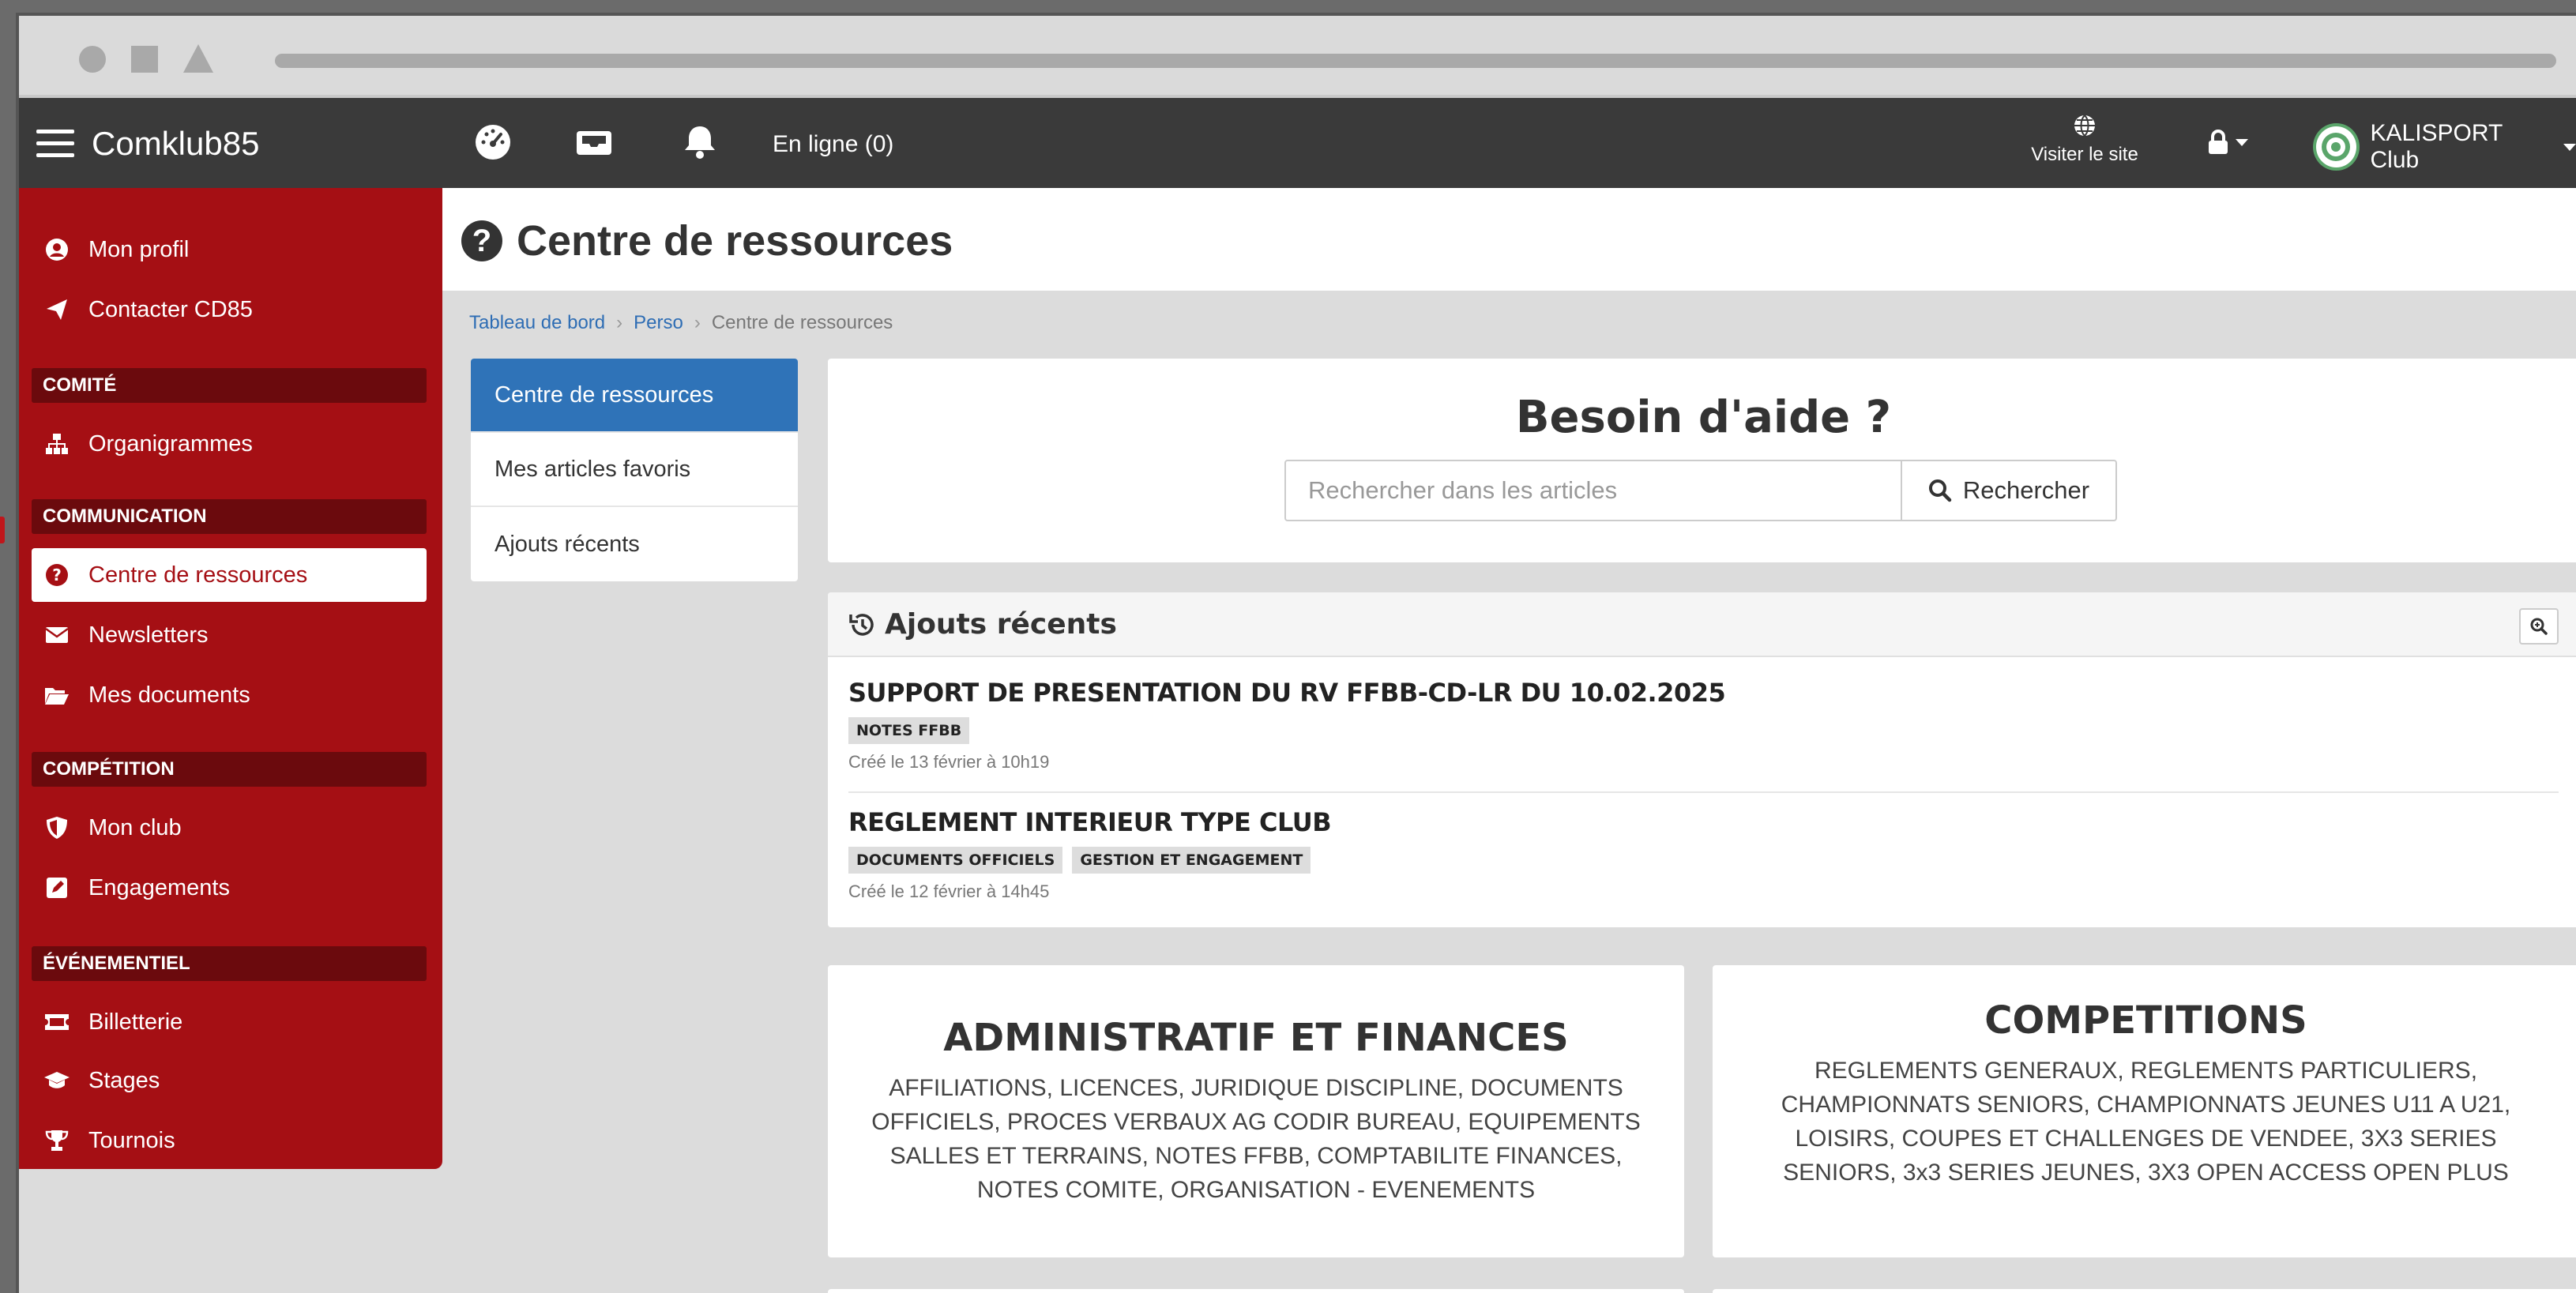 This screenshot has height=1293, width=2576. Describe the element at coordinates (229, 1140) in the screenshot. I see `sidebar-item-tournois: Tournois` at that location.